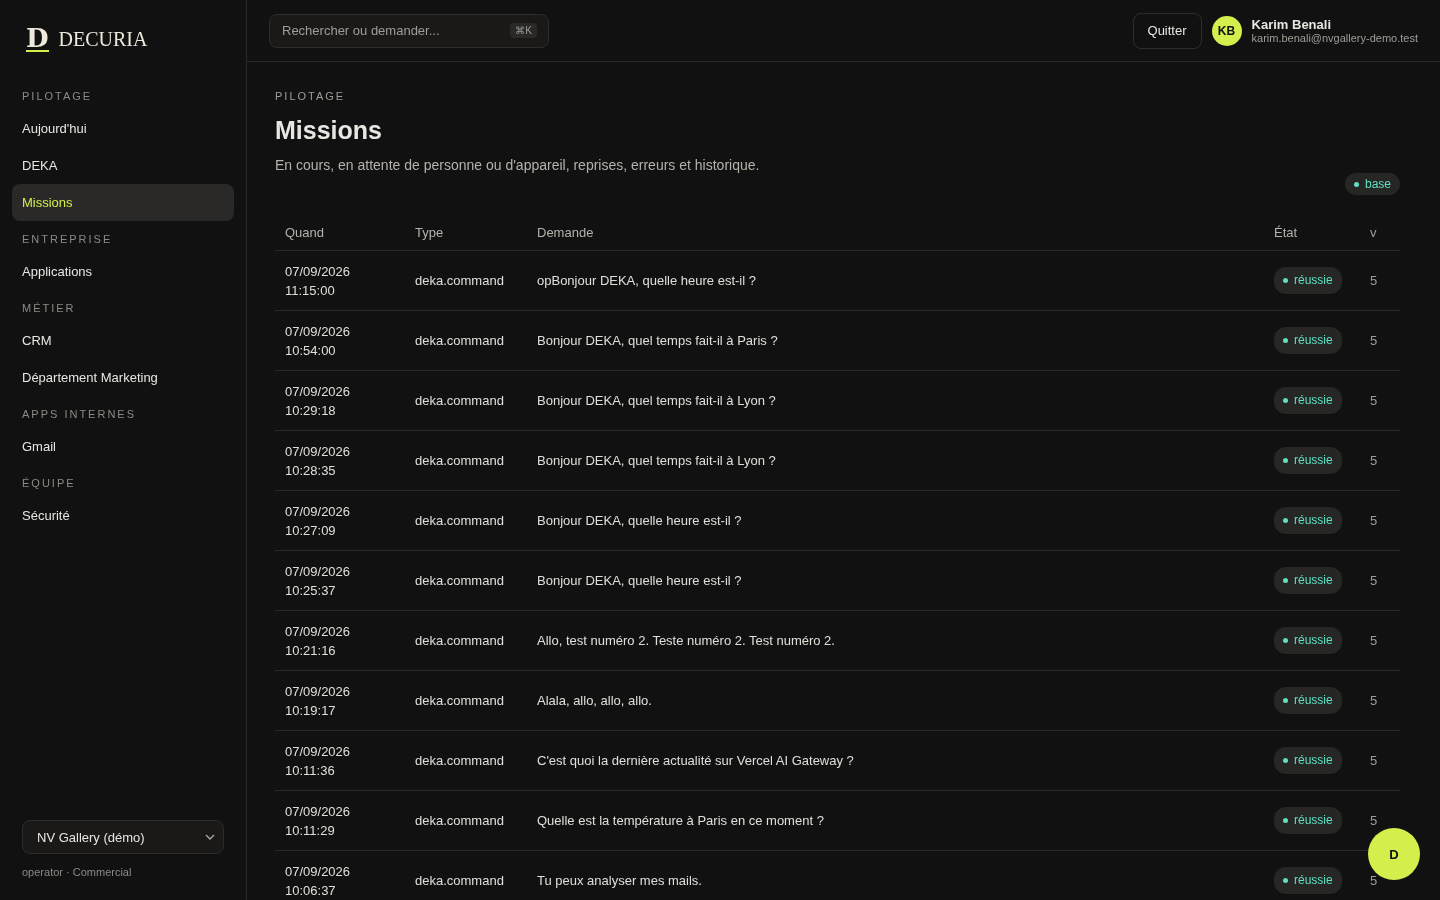 This screenshot has width=1440, height=900. What do you see at coordinates (340, 280) in the screenshot?
I see `table-cell: 07/09/2026 11:15:00` at bounding box center [340, 280].